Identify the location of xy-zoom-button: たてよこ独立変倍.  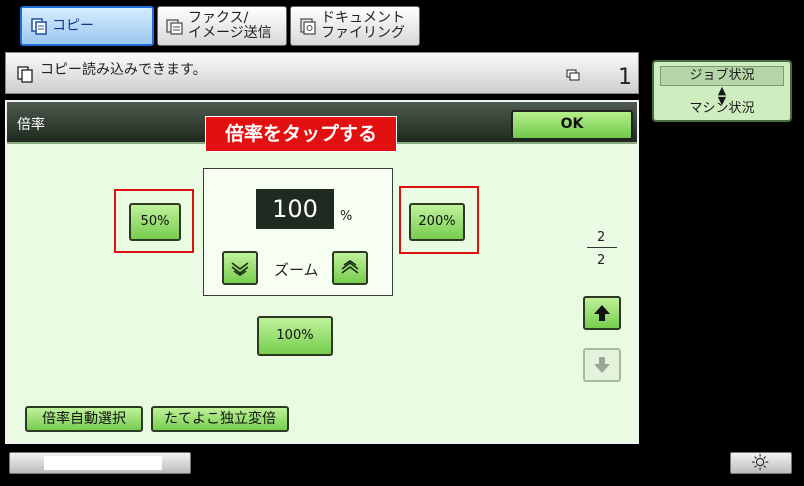
(220, 419).